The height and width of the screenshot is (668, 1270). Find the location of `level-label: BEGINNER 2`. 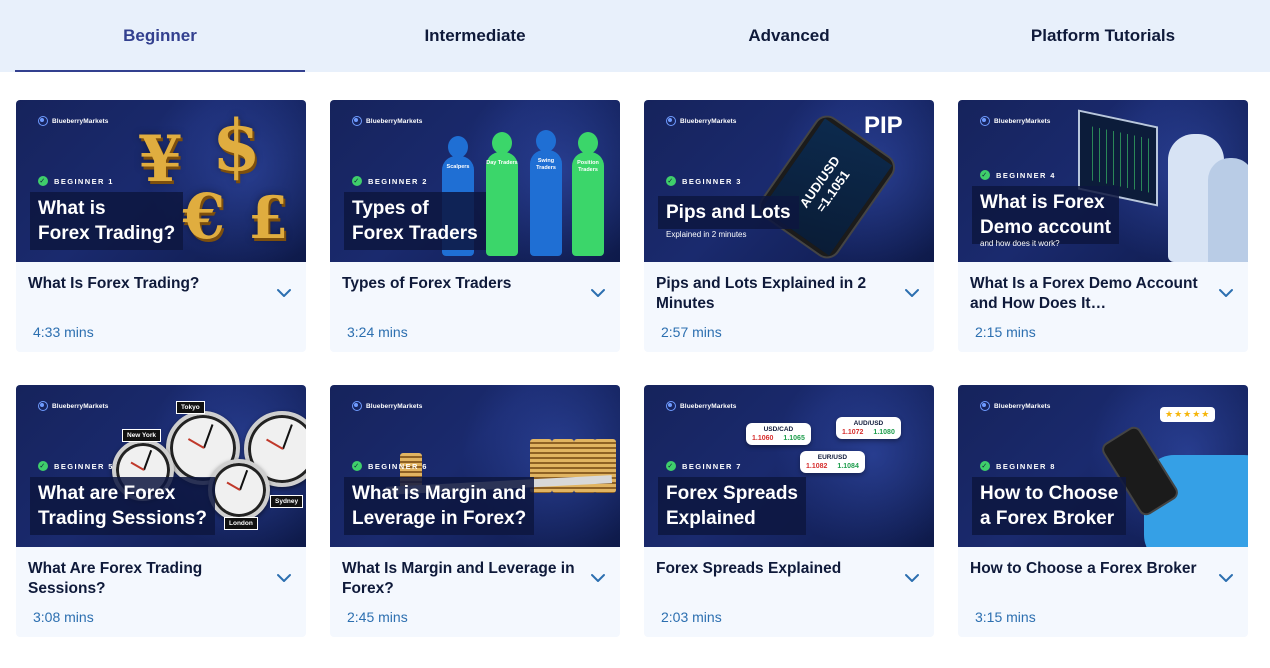

level-label: BEGINNER 2 is located at coordinates (398, 181).